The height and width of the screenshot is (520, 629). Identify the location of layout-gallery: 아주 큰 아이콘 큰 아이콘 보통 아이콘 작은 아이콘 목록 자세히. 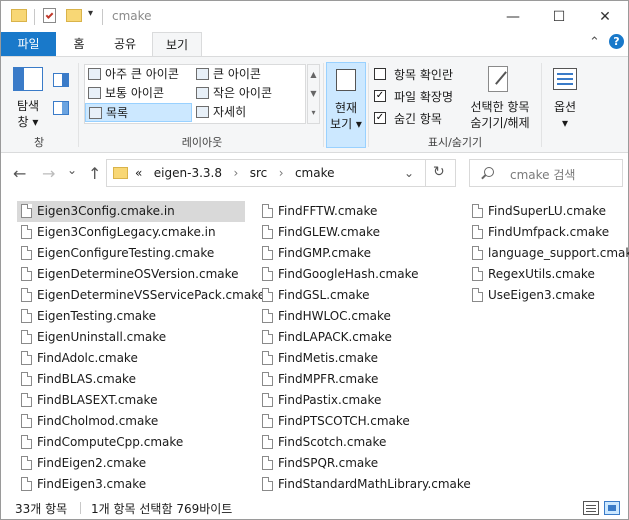
(195, 94).